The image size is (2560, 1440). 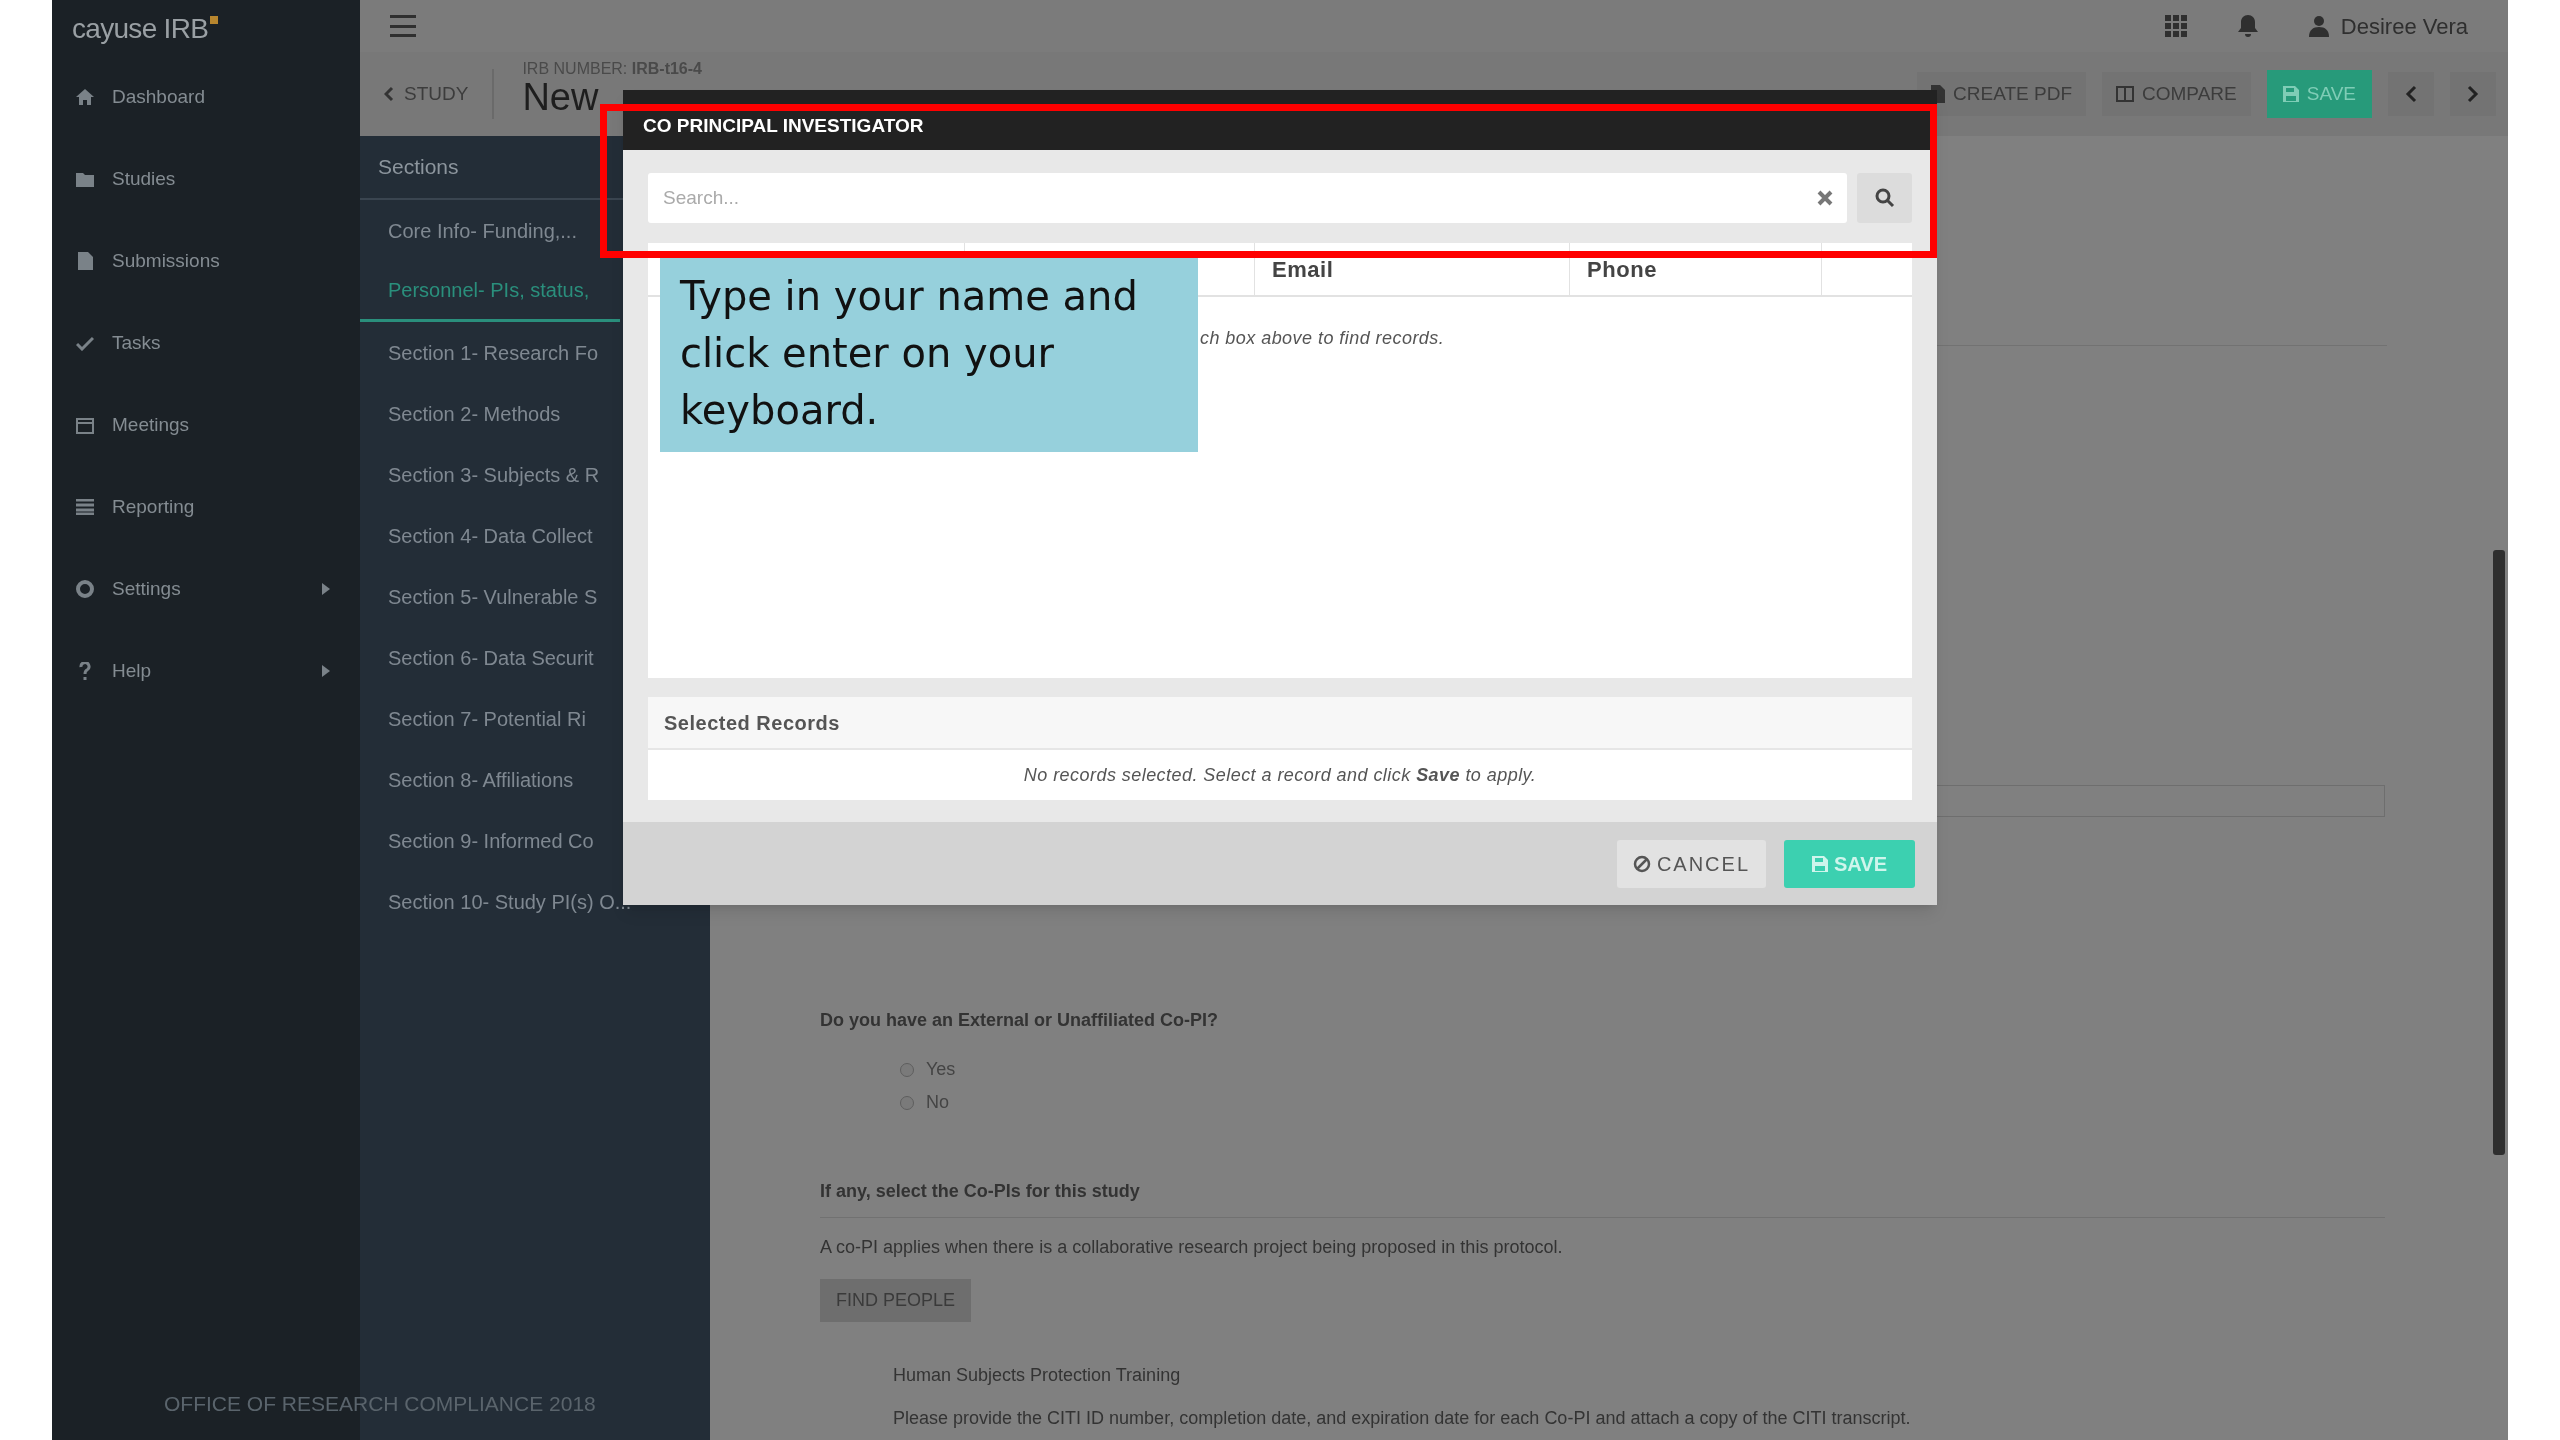 What do you see at coordinates (140, 29) in the screenshot?
I see `app-logo: cayuse IRB` at bounding box center [140, 29].